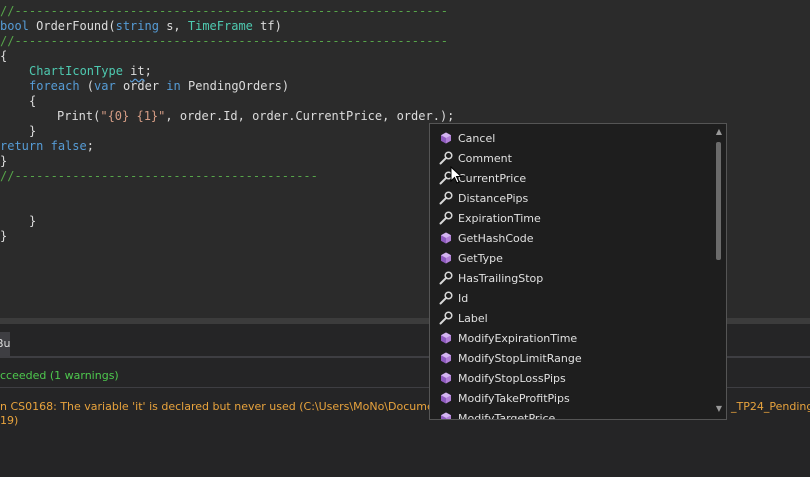 This screenshot has height=477, width=810. What do you see at coordinates (499, 218) in the screenshot?
I see `completion-item-label: ExpirationTime` at bounding box center [499, 218].